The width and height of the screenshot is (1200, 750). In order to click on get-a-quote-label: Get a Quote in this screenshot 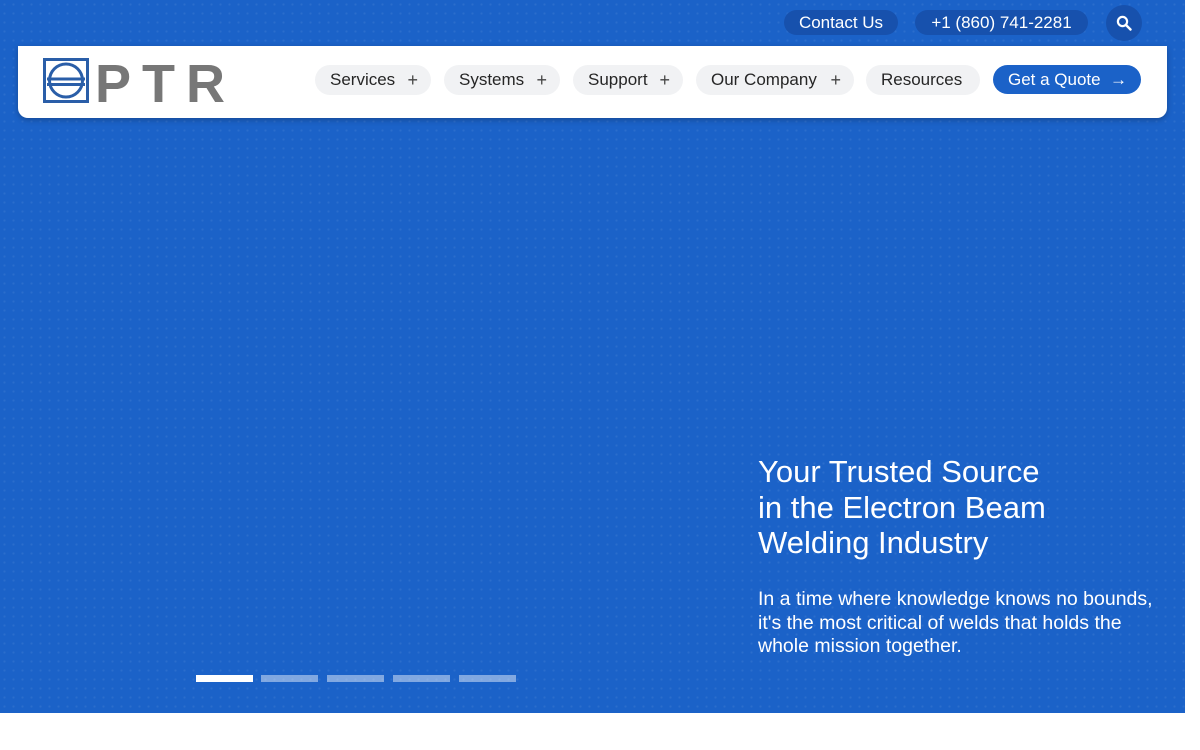, I will do `click(1054, 79)`.